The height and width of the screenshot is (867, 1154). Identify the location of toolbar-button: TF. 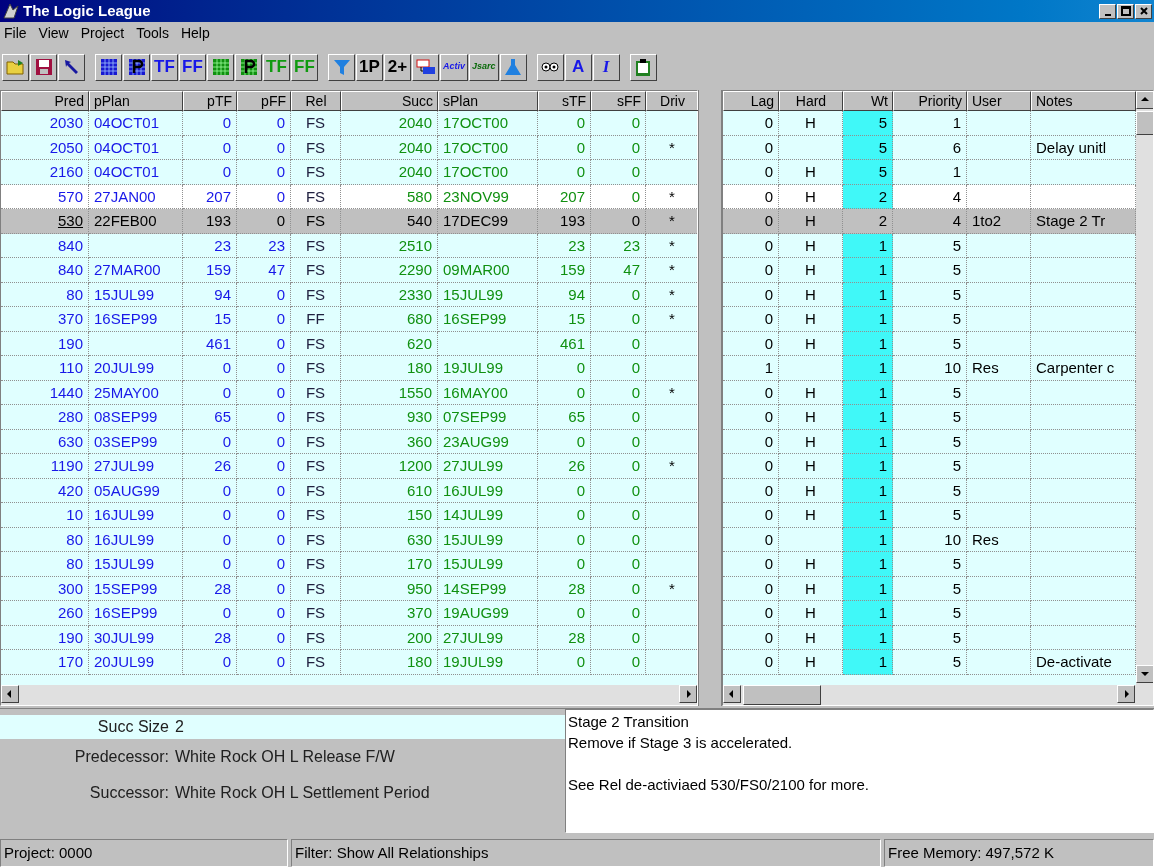
(164, 67).